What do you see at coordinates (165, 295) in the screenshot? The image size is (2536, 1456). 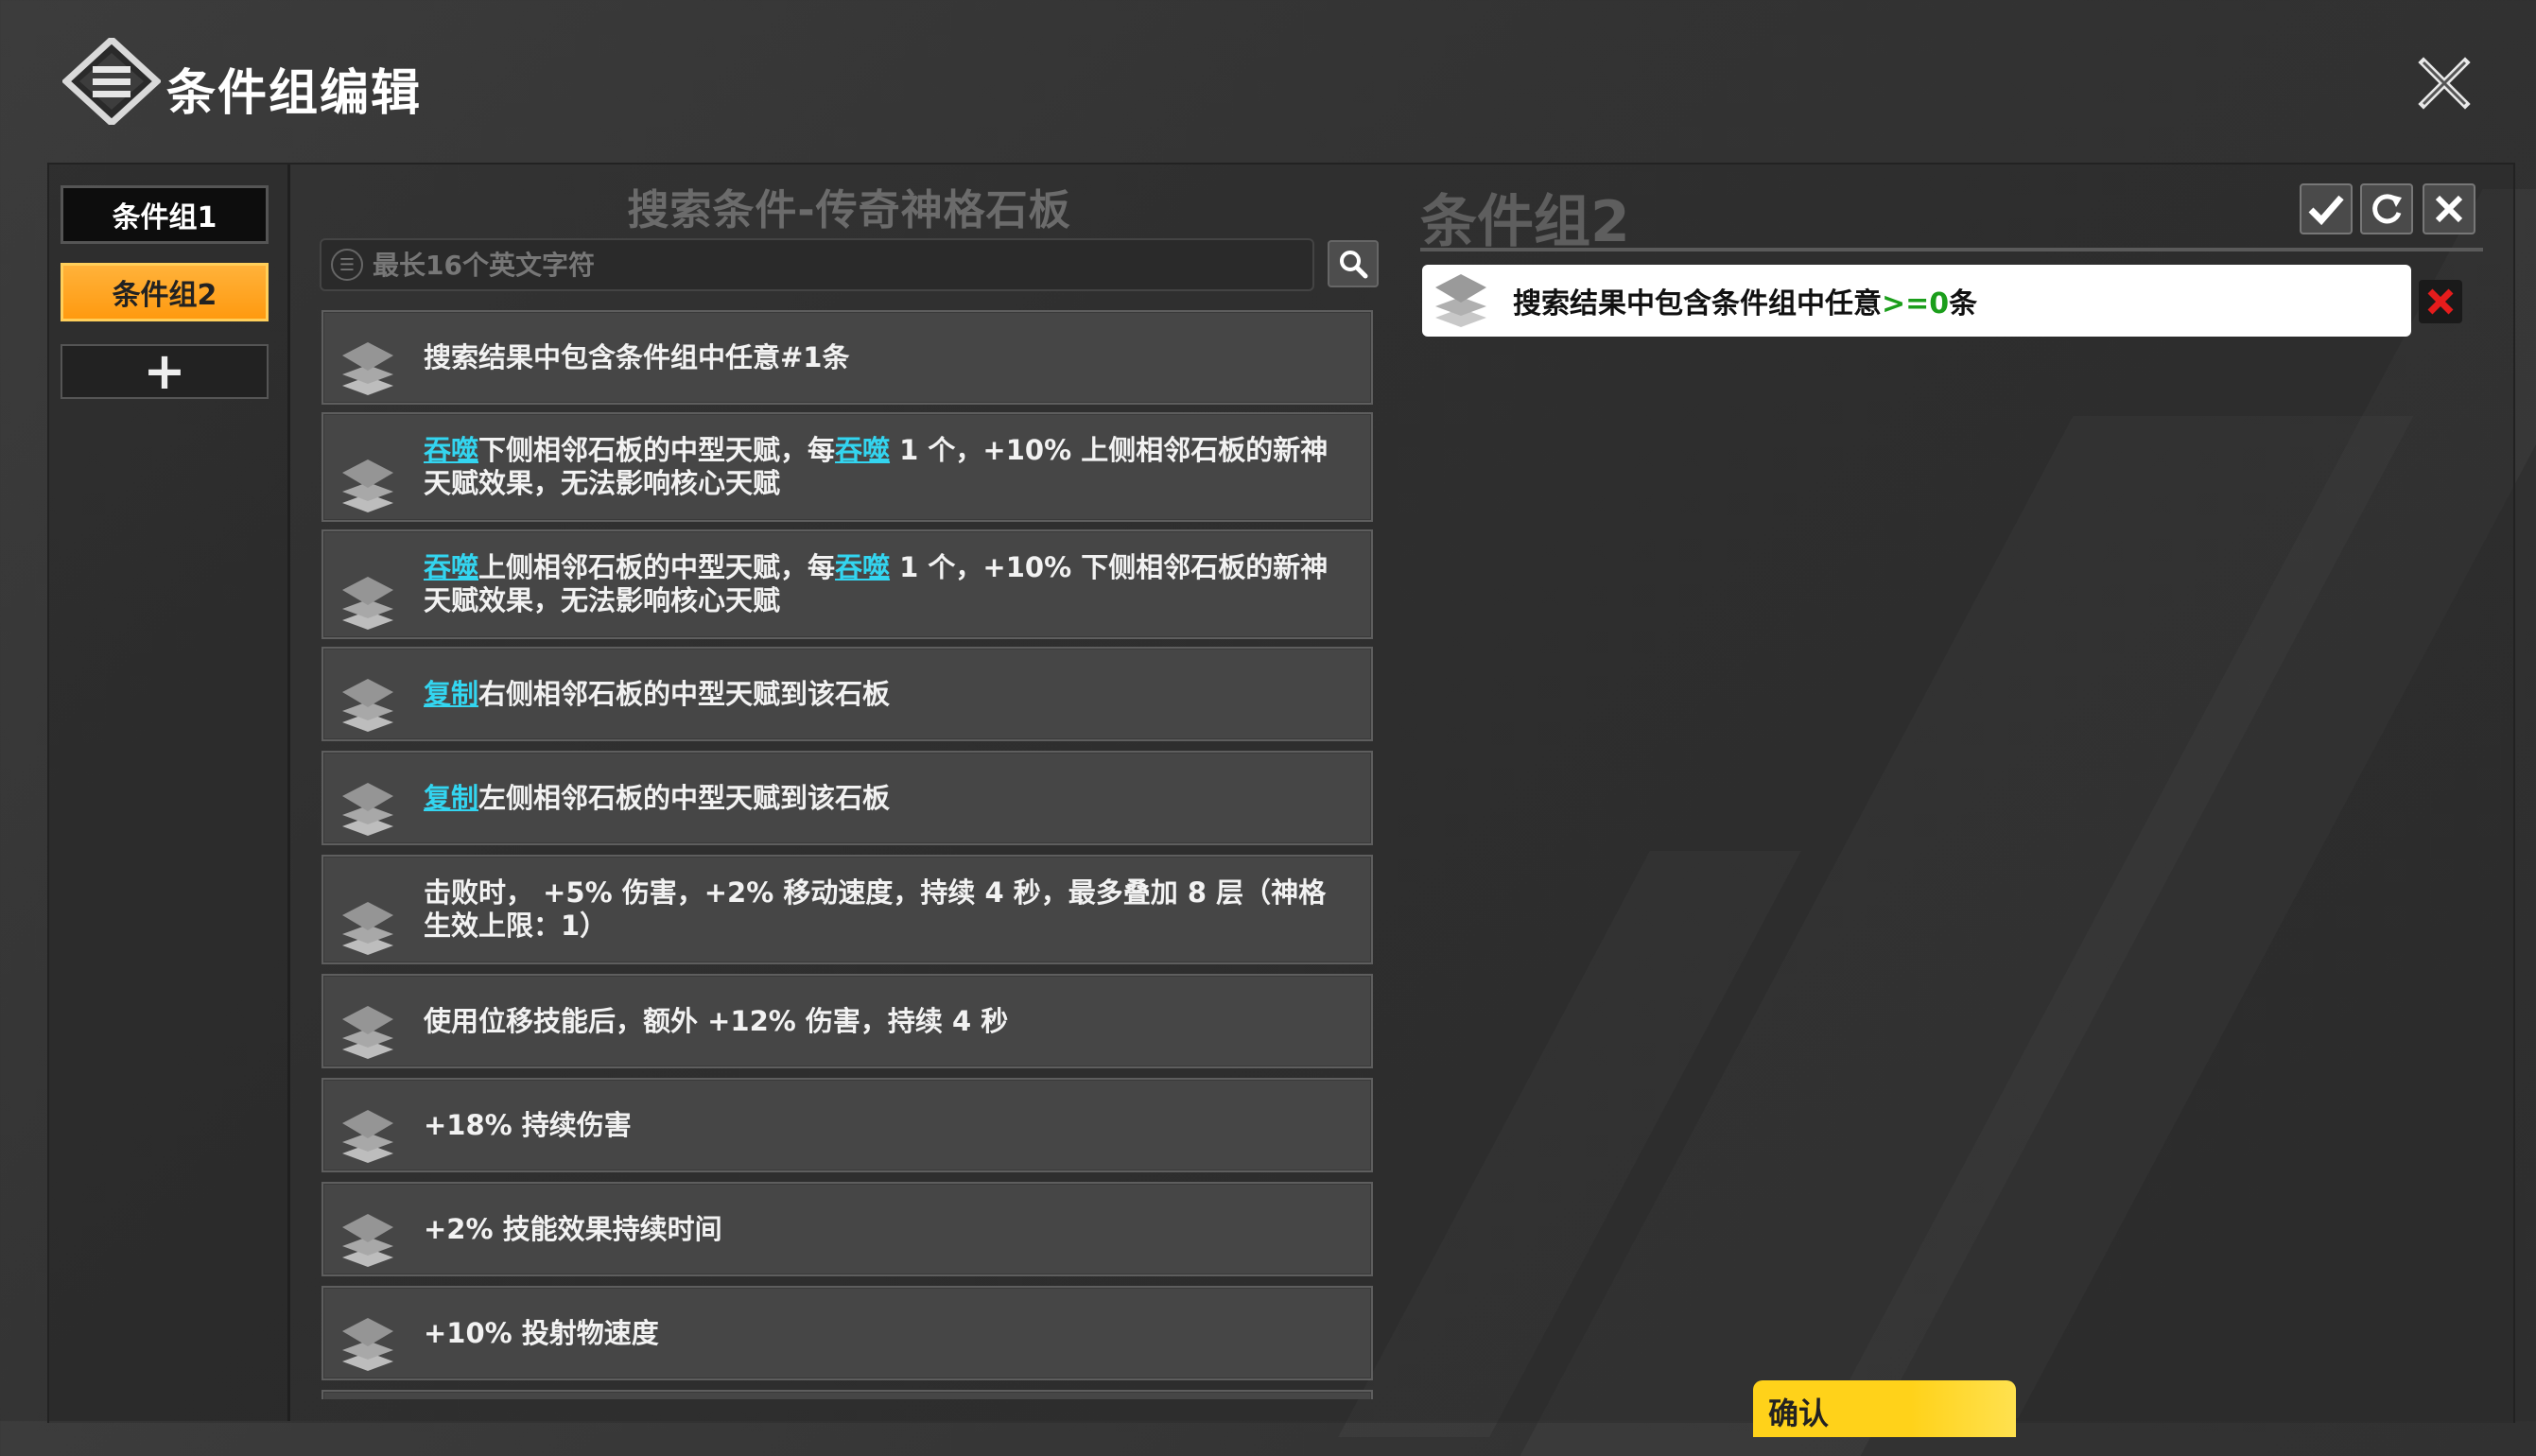 I see `group-tab-label: 条件组2` at bounding box center [165, 295].